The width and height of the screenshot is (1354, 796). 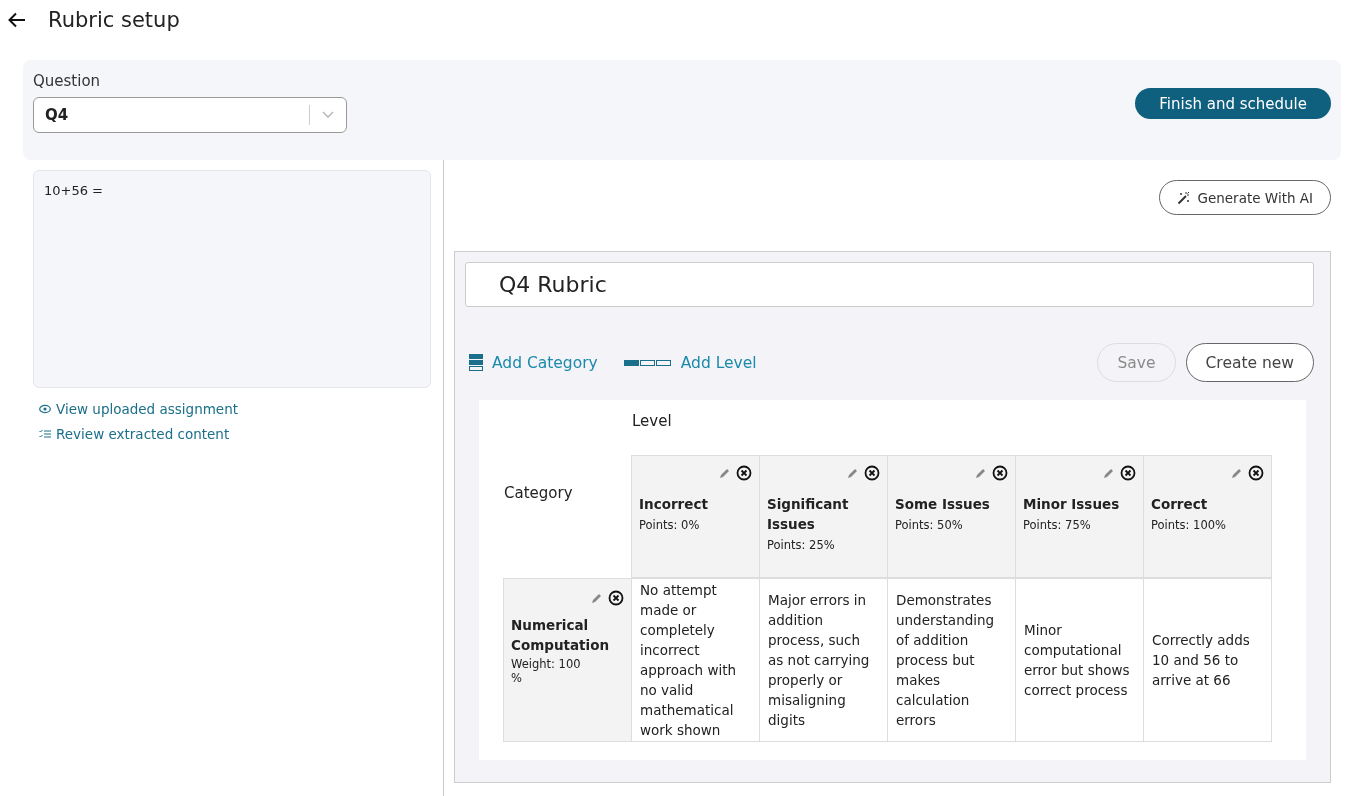 What do you see at coordinates (1207, 660) in the screenshot?
I see `description-cell: Correctly adds 10 and 56 to arrive at 66` at bounding box center [1207, 660].